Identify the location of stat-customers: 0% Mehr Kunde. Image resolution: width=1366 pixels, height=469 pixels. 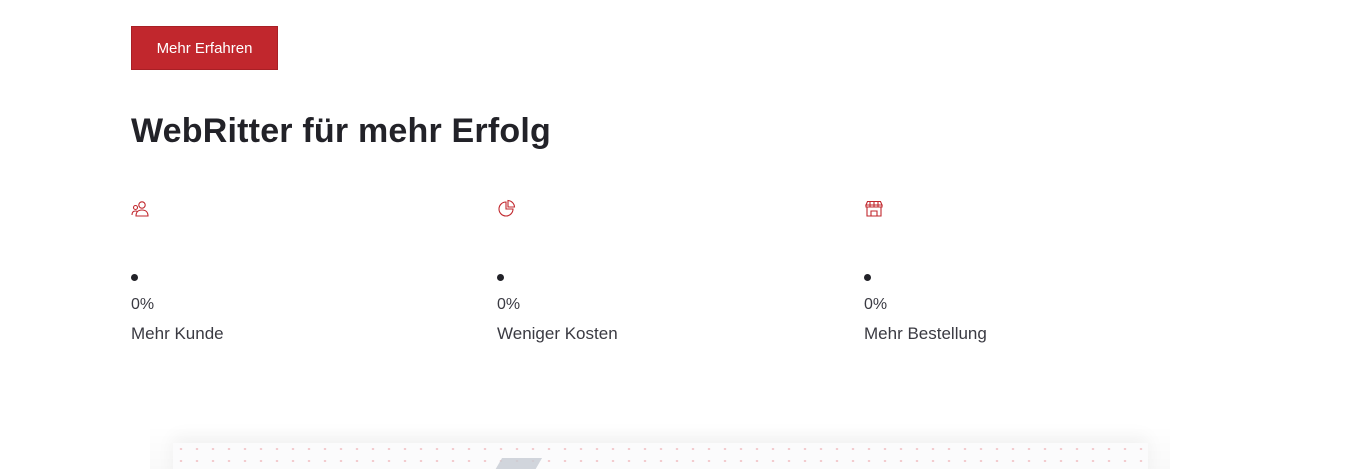
(296, 271).